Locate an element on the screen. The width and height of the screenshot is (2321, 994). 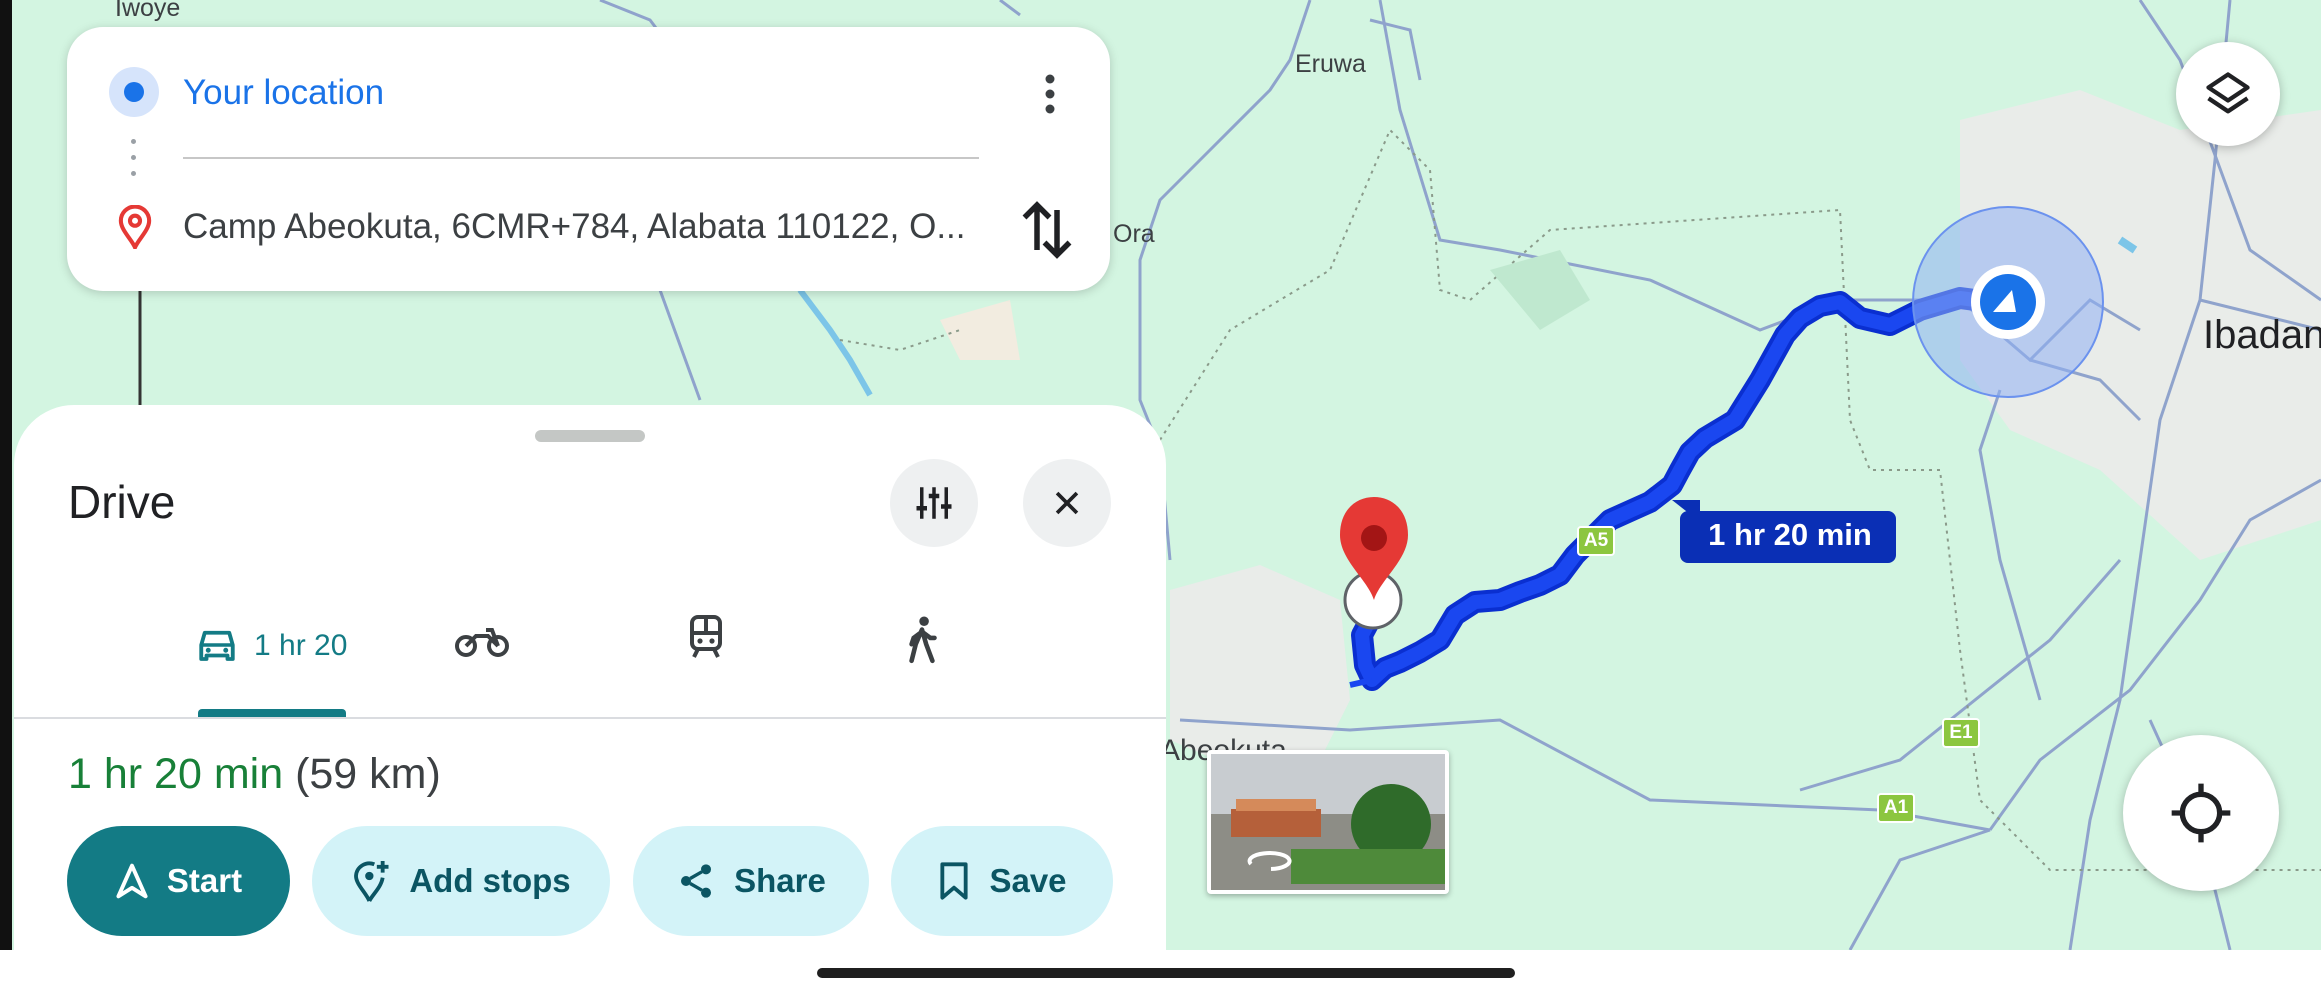
save-button: Save is located at coordinates (1002, 881).